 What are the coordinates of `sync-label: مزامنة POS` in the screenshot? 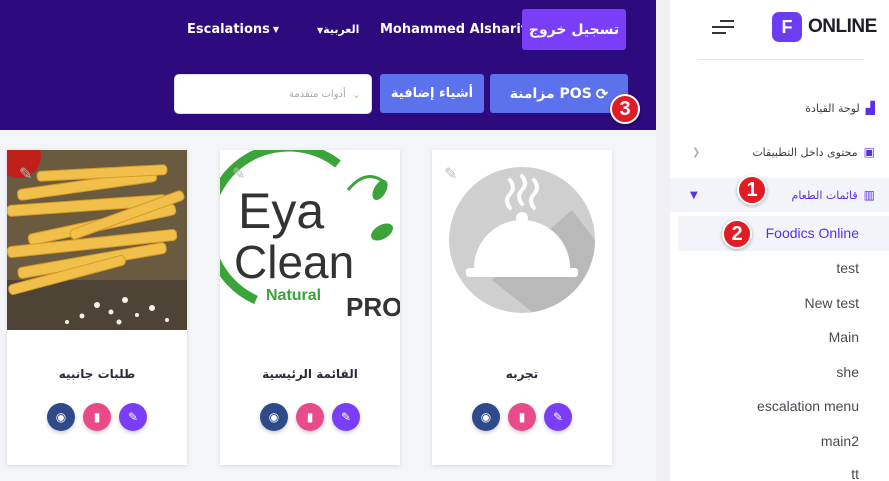 It's located at (550, 93).